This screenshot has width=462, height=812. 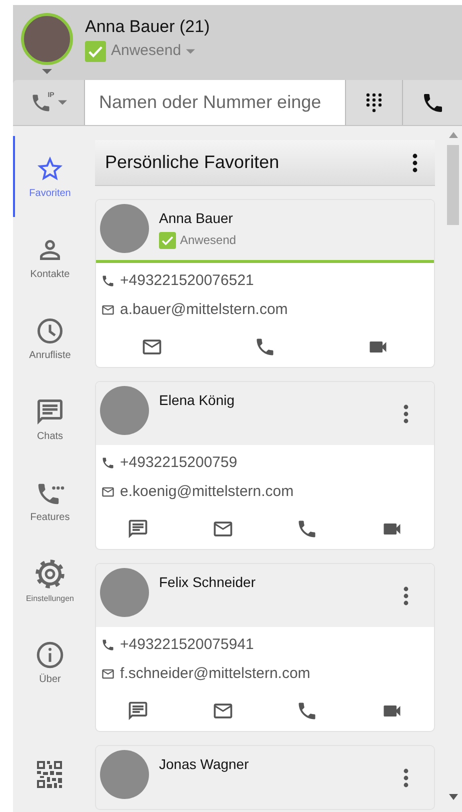 I want to click on dialpad-icon, so click(x=374, y=102).